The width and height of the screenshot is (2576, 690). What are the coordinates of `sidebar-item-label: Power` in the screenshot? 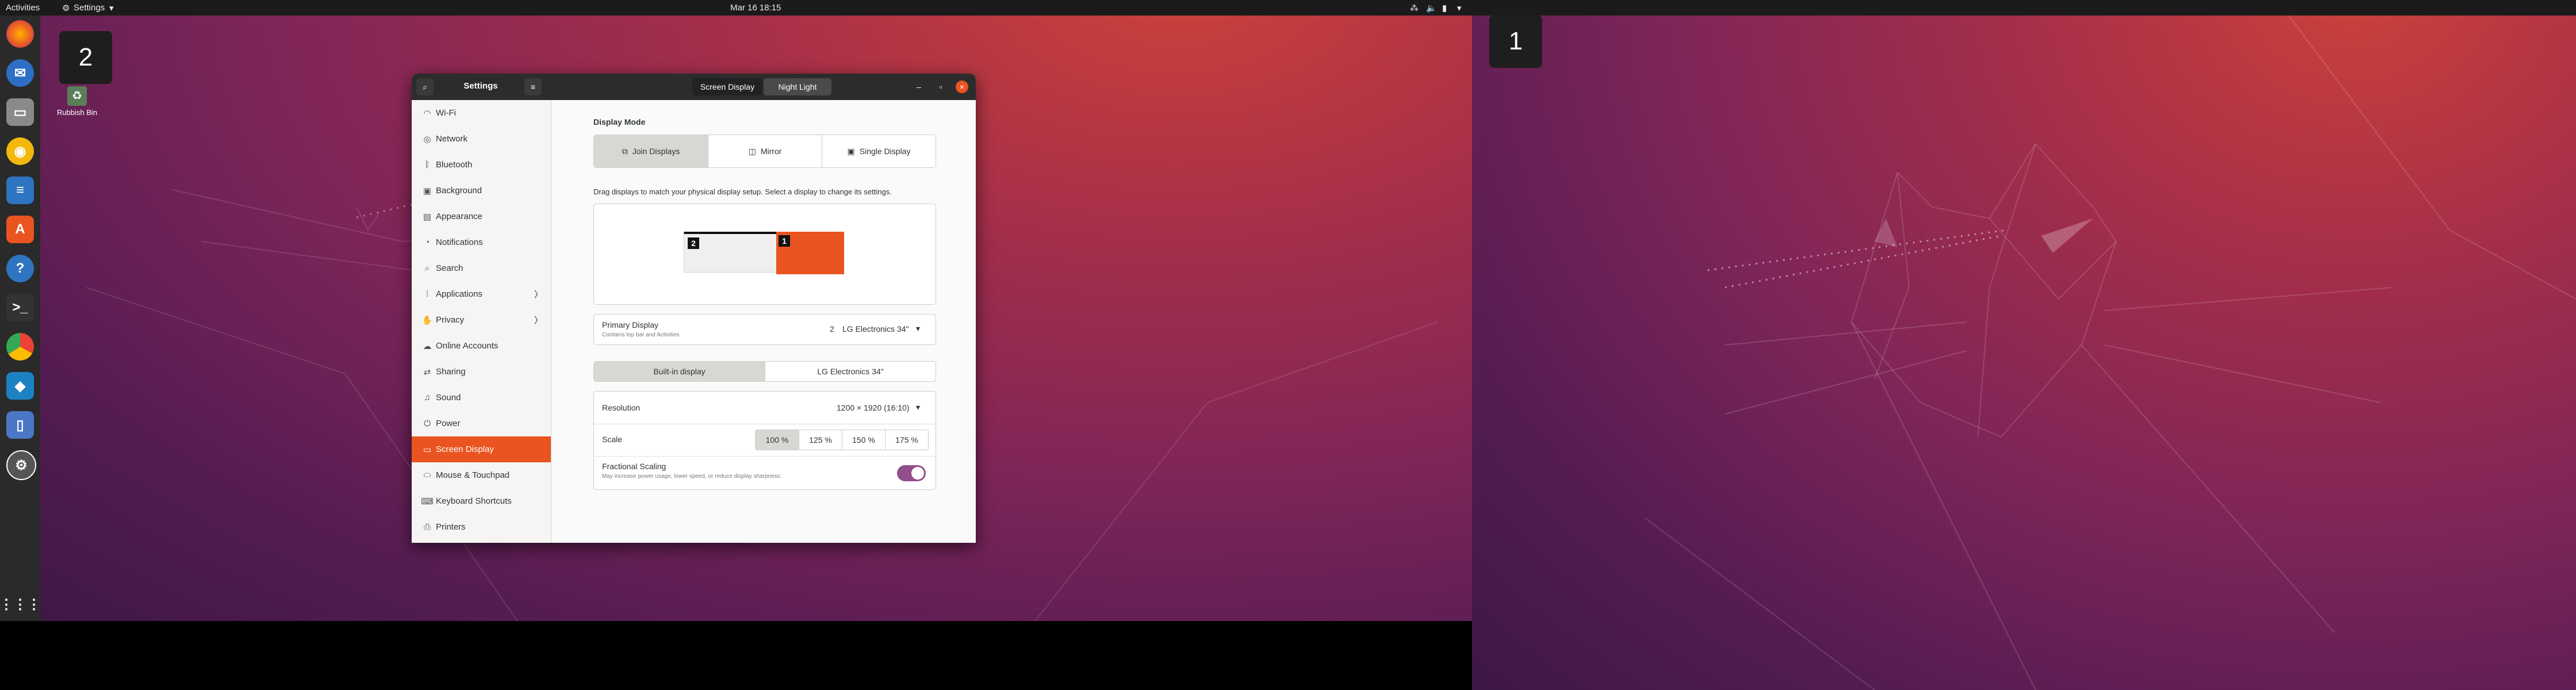 It's located at (448, 423).